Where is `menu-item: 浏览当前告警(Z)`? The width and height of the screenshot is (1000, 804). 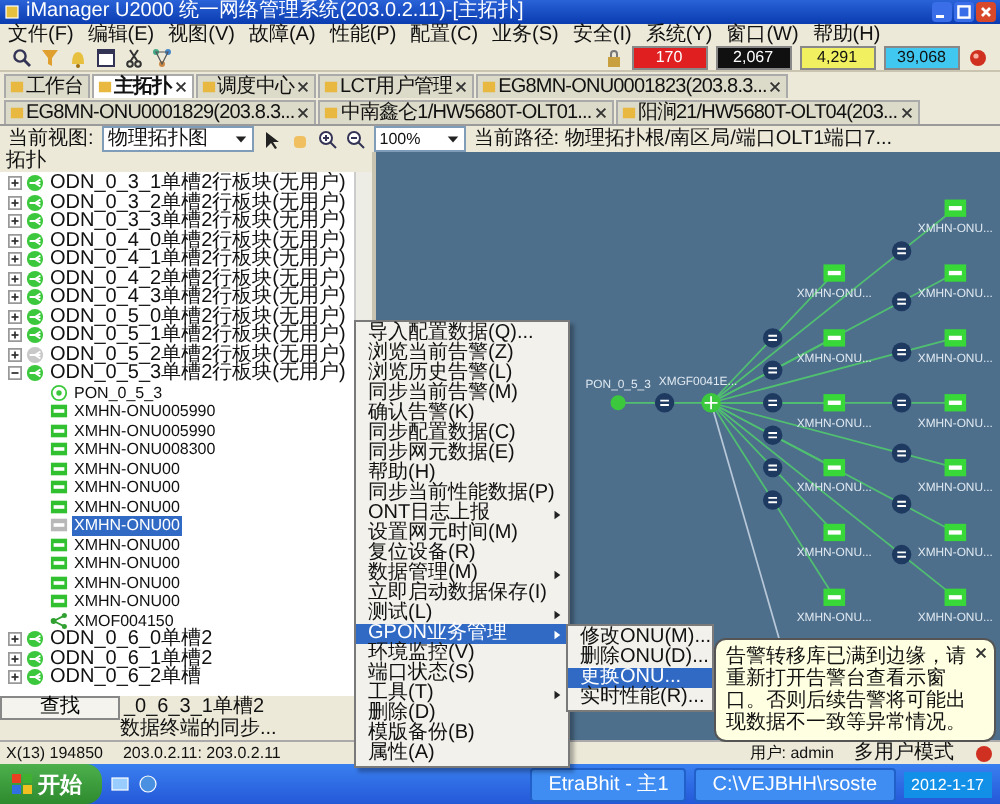 menu-item: 浏览当前告警(Z) is located at coordinates (462, 354).